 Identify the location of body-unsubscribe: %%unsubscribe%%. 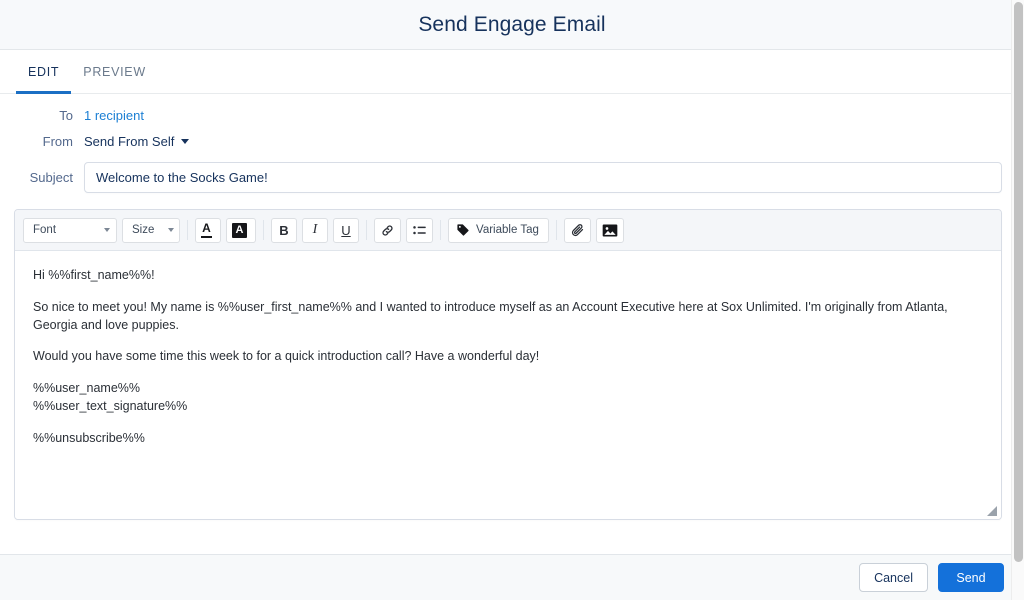
(89, 437).